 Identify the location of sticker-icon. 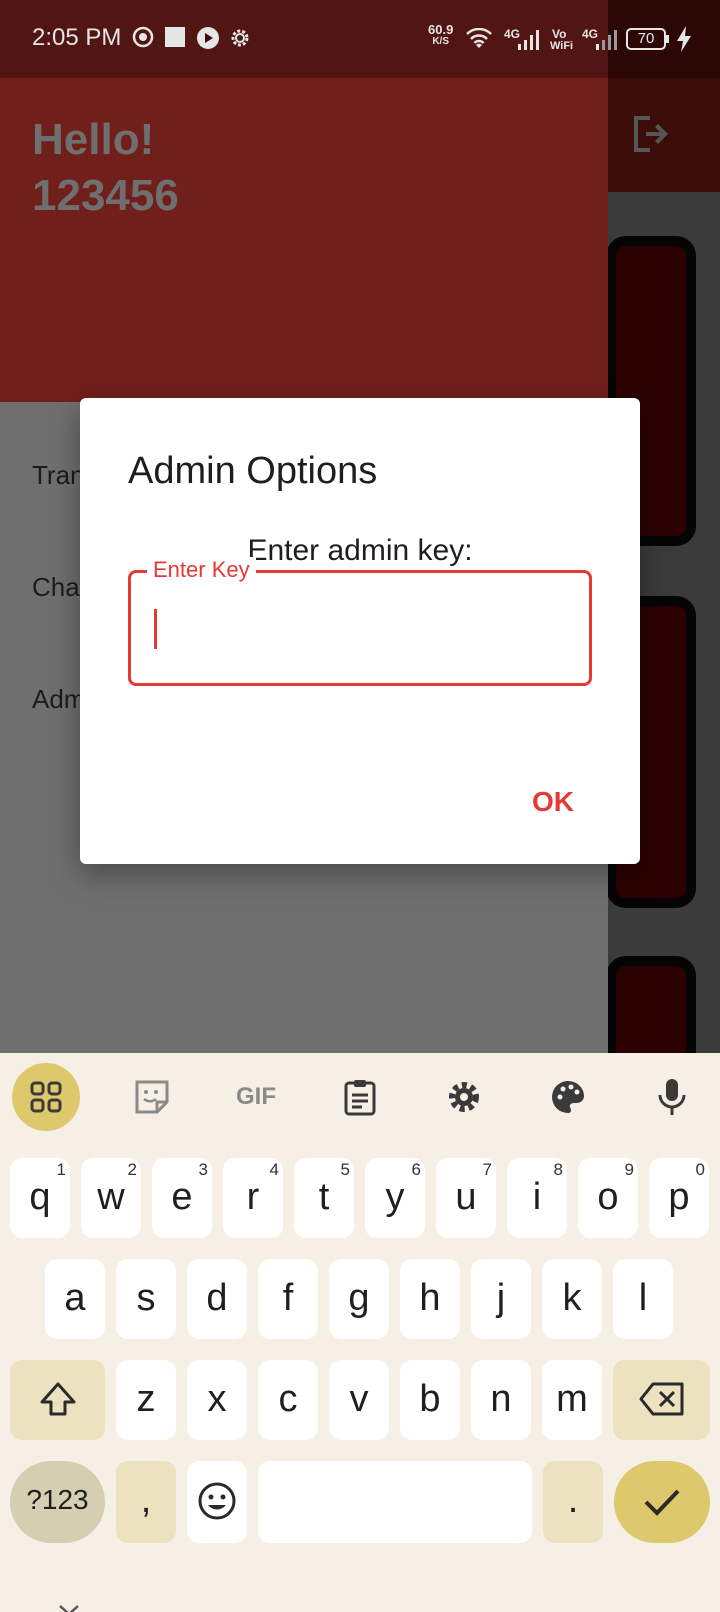
(152, 1097).